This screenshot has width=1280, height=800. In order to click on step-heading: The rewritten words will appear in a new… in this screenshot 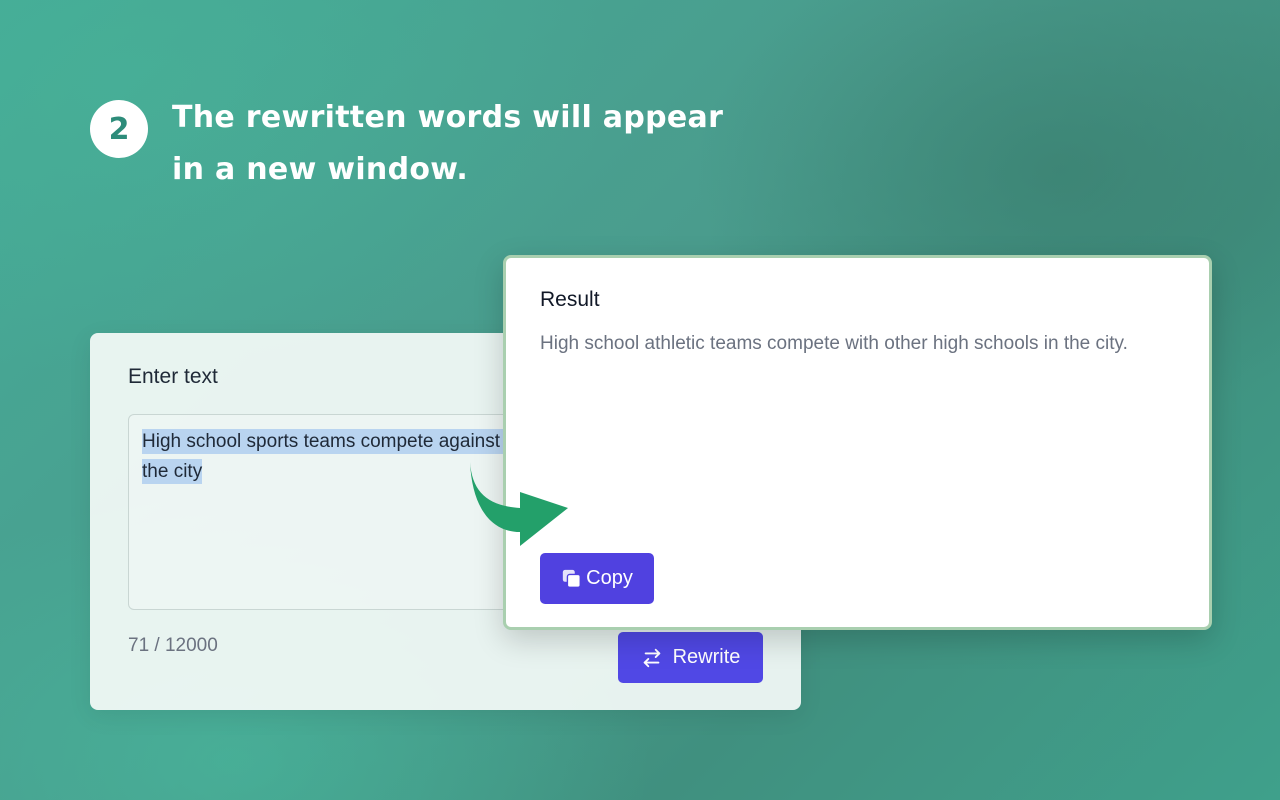, I will do `click(452, 144)`.